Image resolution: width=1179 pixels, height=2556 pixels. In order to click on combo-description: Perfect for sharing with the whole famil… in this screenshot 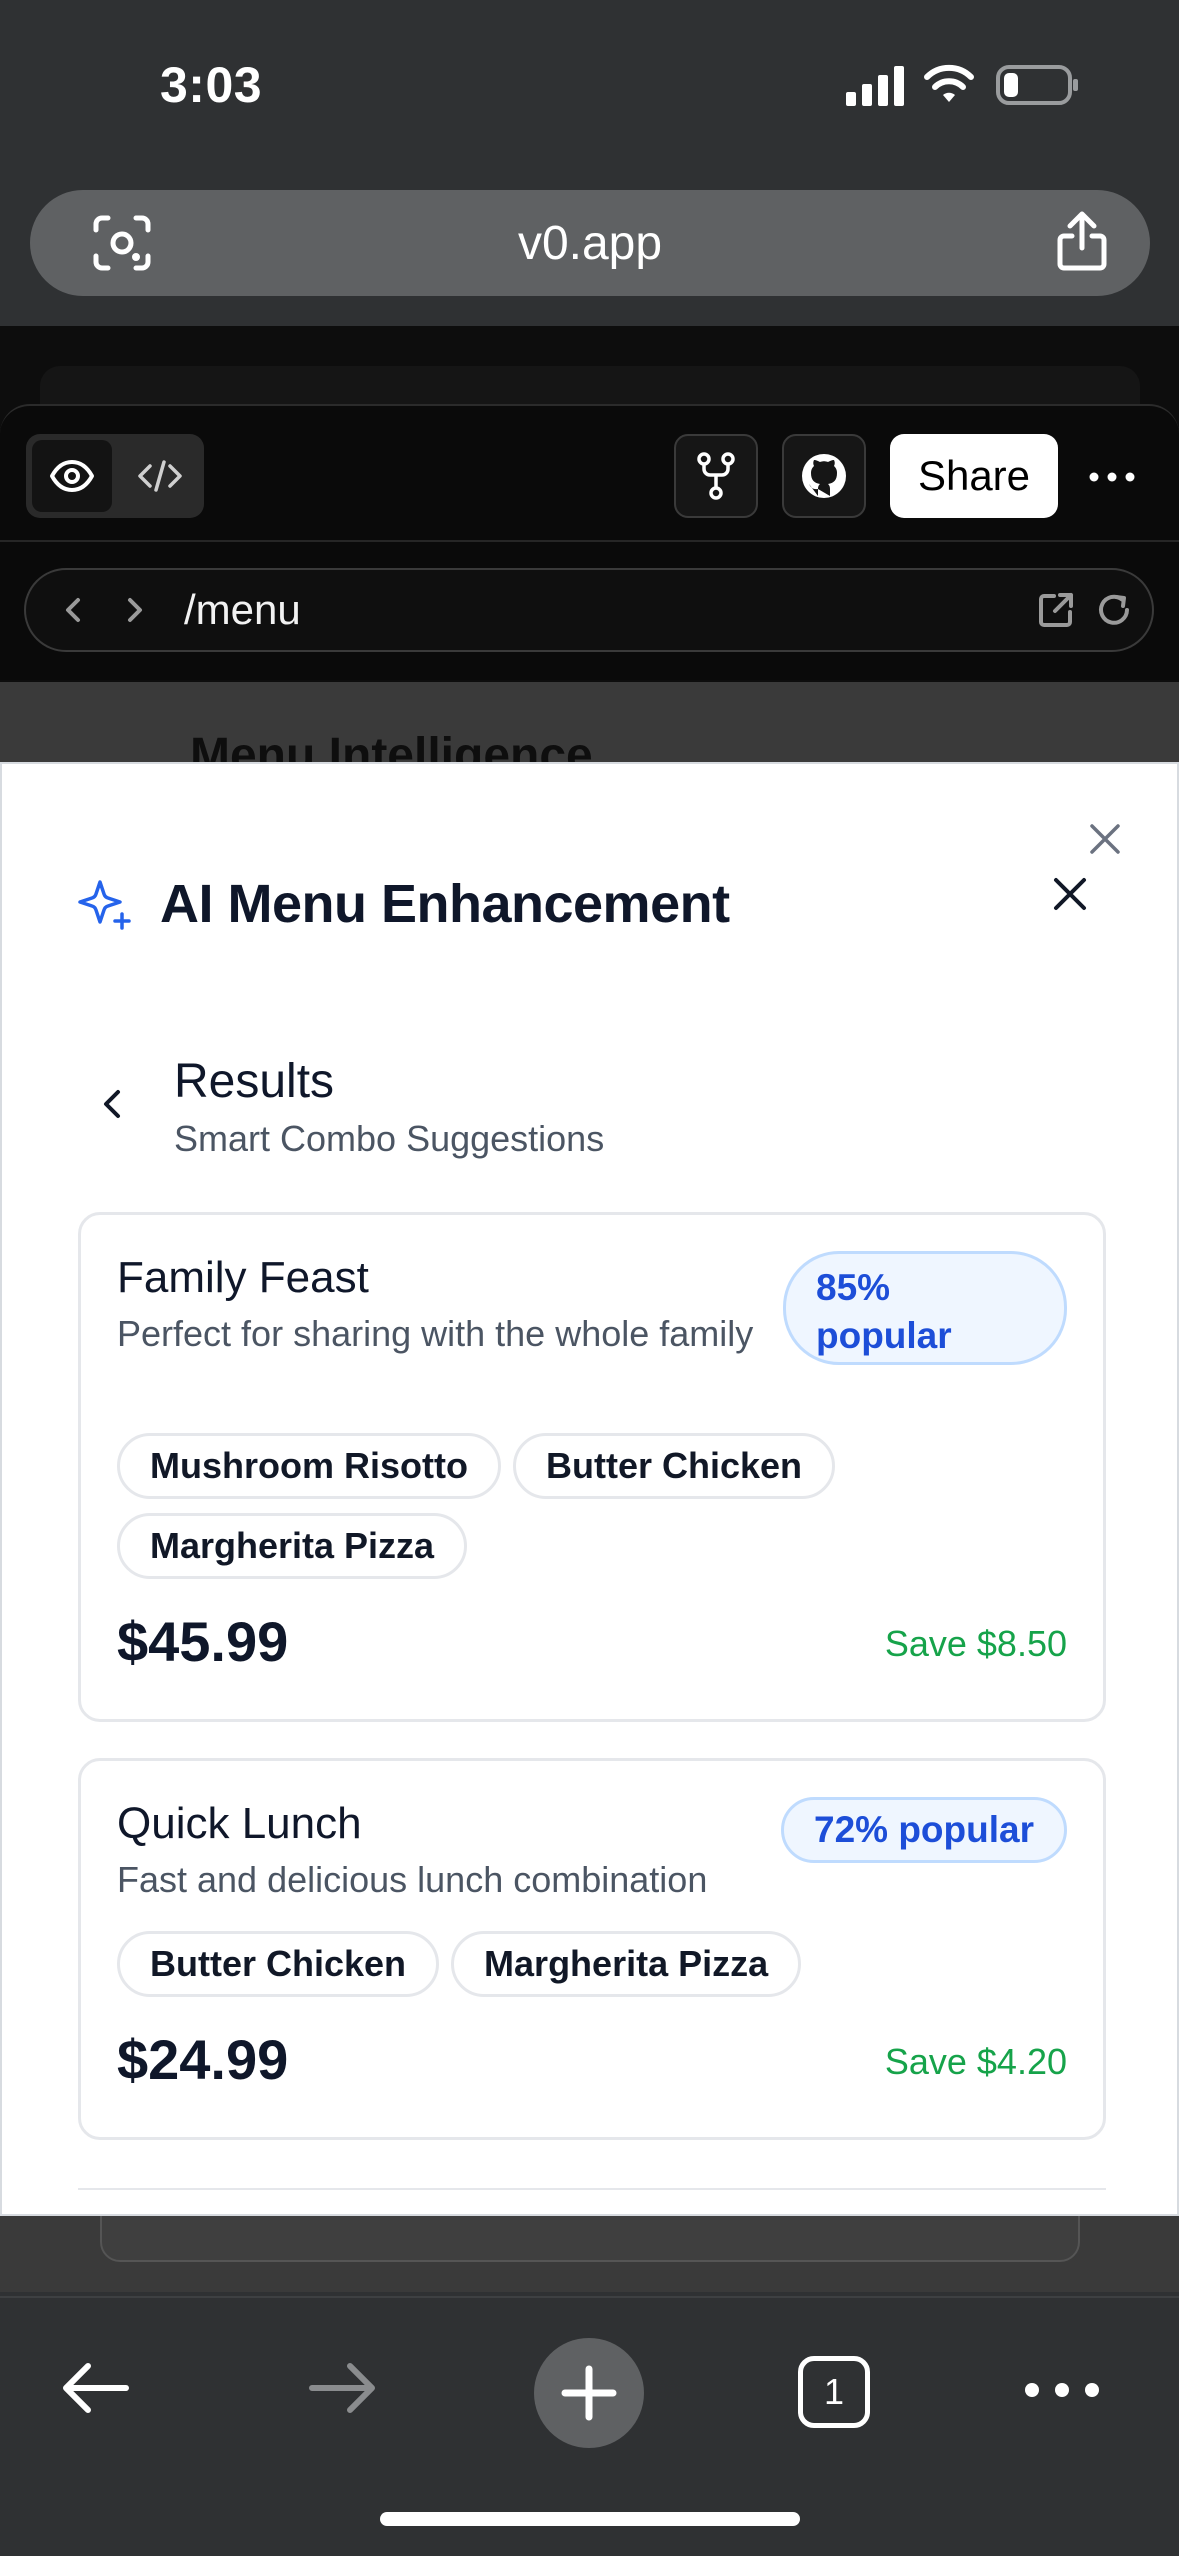, I will do `click(435, 1333)`.